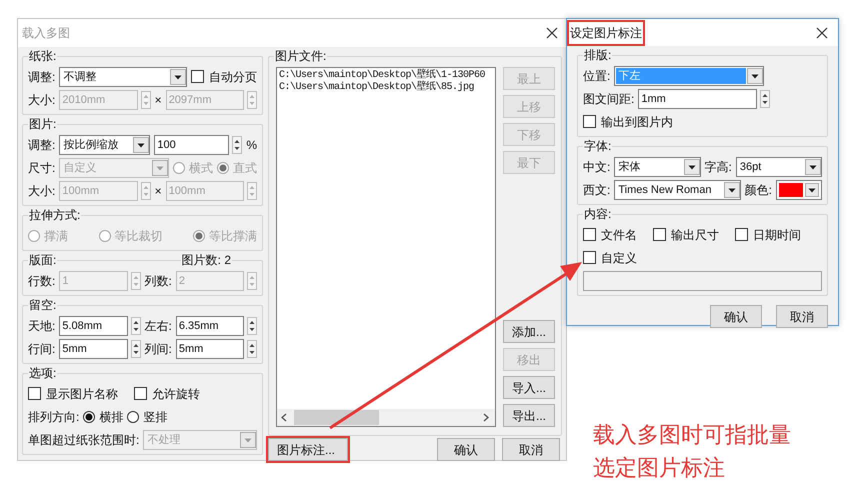  What do you see at coordinates (210, 326) in the screenshot?
I see `spin-field: 6.35mm` at bounding box center [210, 326].